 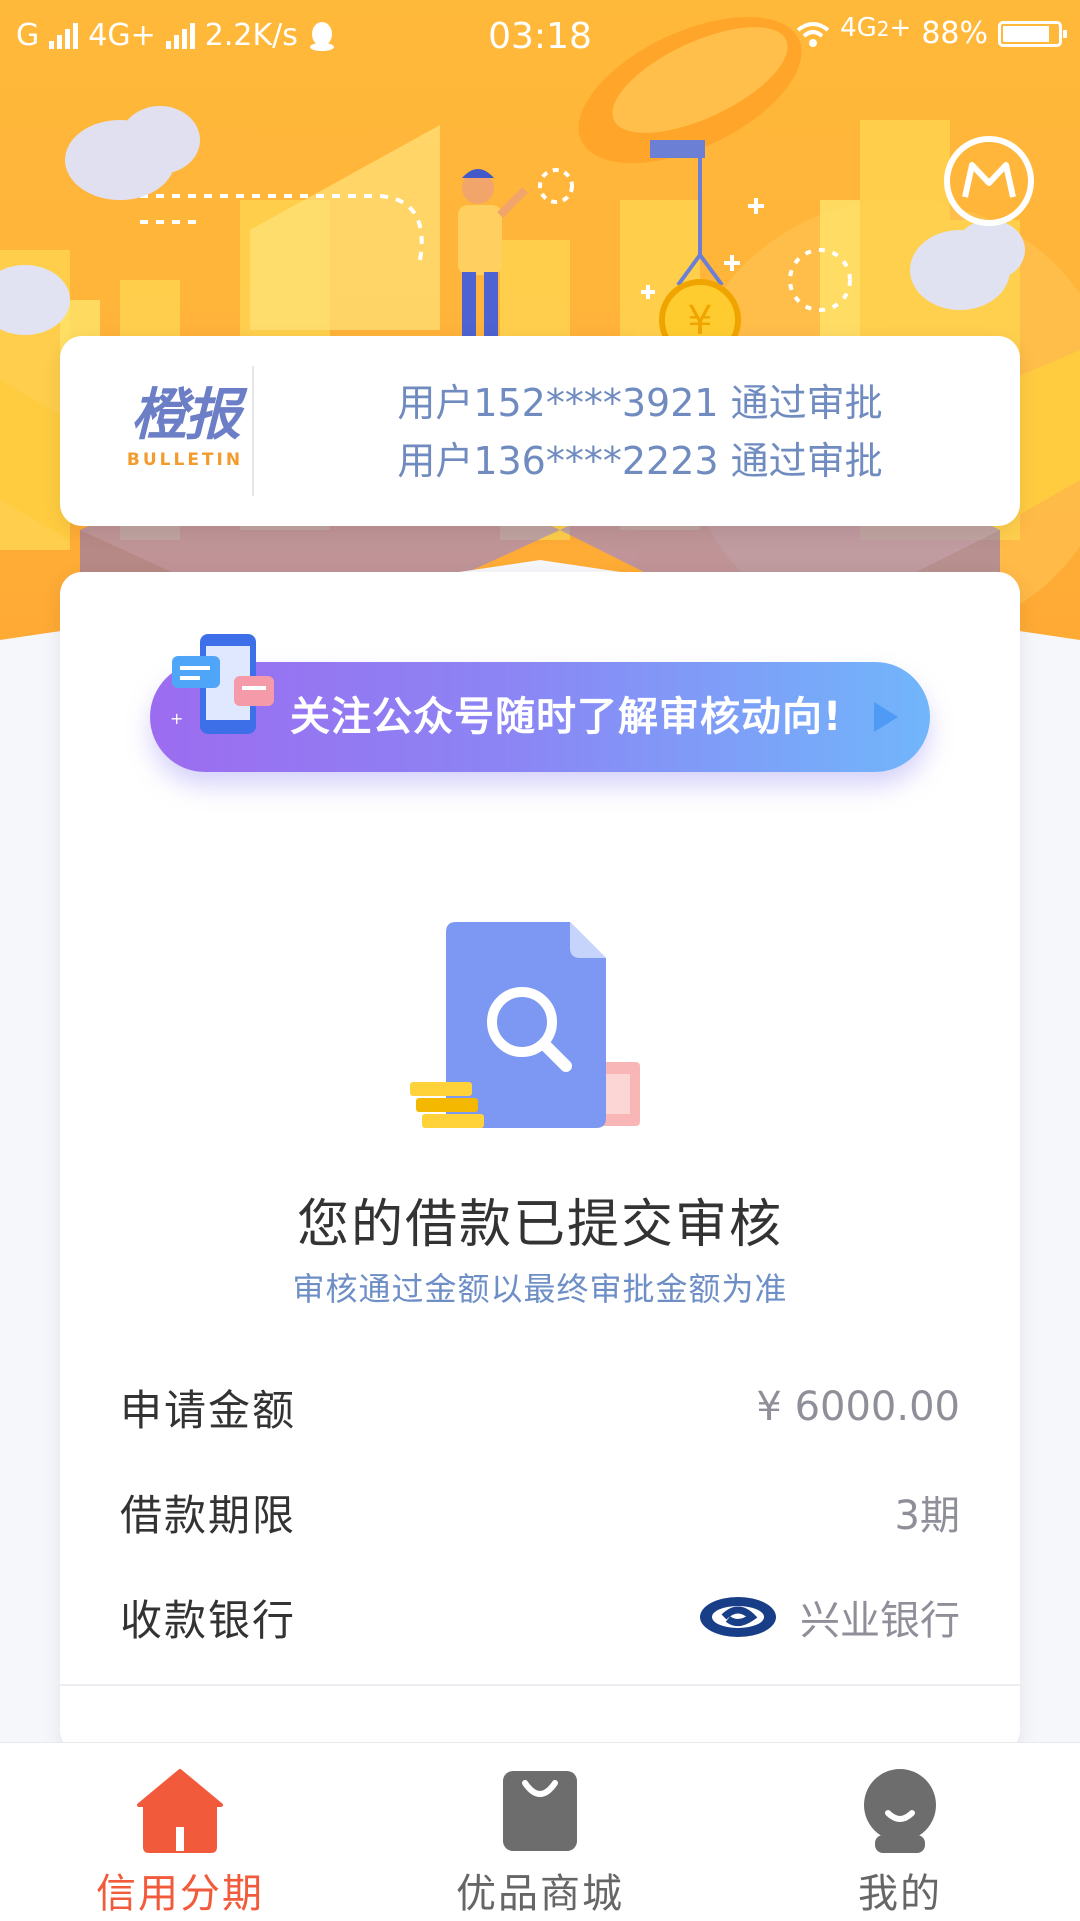 What do you see at coordinates (640, 461) in the screenshot?
I see `bulletin-item: 用户136****2223 通过审批` at bounding box center [640, 461].